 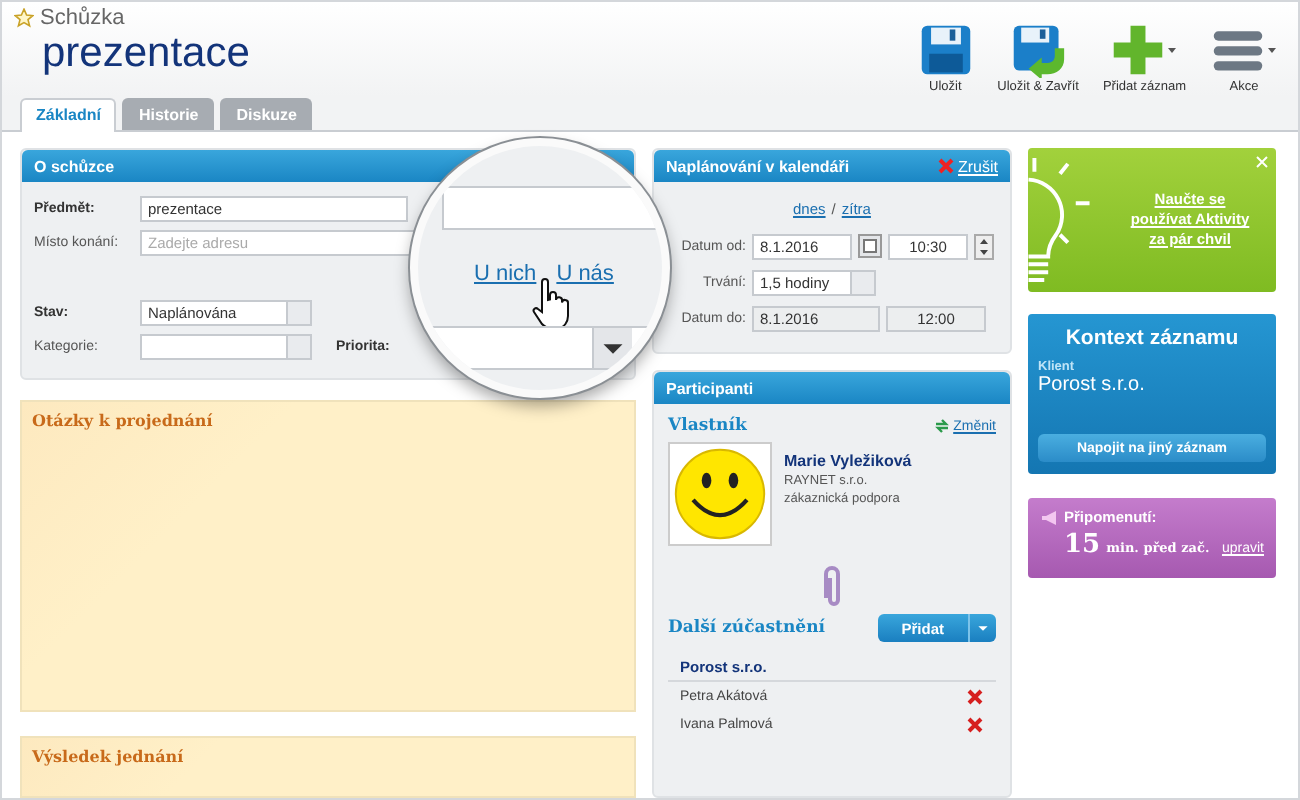 I want to click on section-heading: Vlastník, so click(x=707, y=426).